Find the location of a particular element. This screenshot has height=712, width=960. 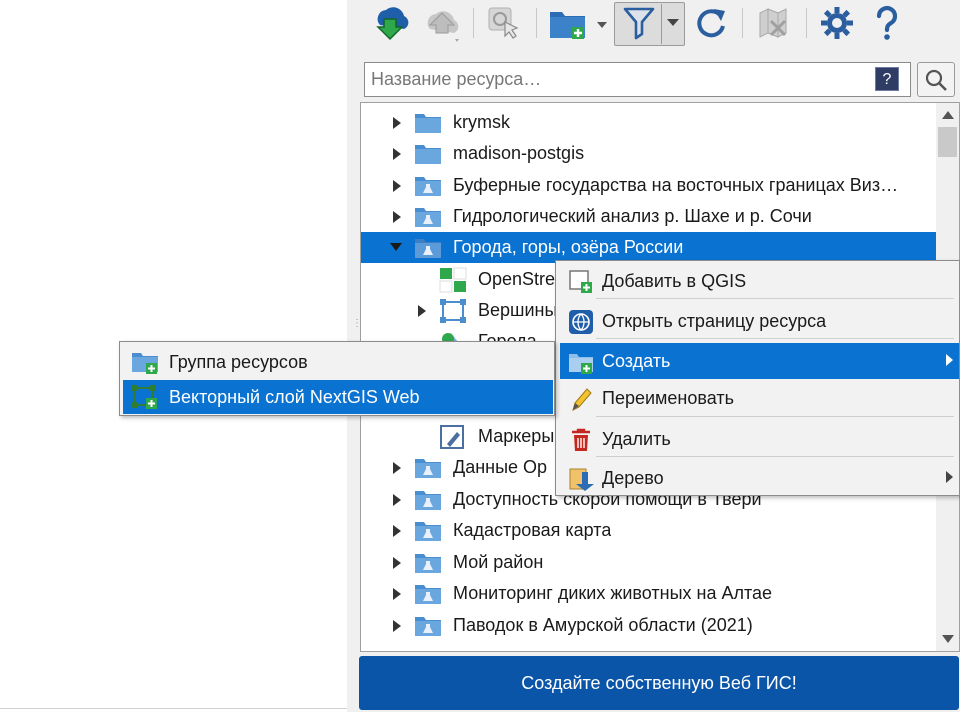

settings-icon is located at coordinates (837, 23).